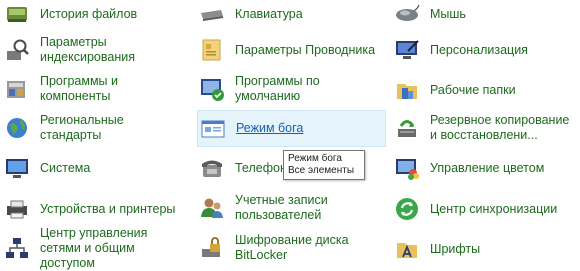 The height and width of the screenshot is (271, 580). Describe the element at coordinates (315, 158) in the screenshot. I see `tooltip-title: Режим бога` at that location.